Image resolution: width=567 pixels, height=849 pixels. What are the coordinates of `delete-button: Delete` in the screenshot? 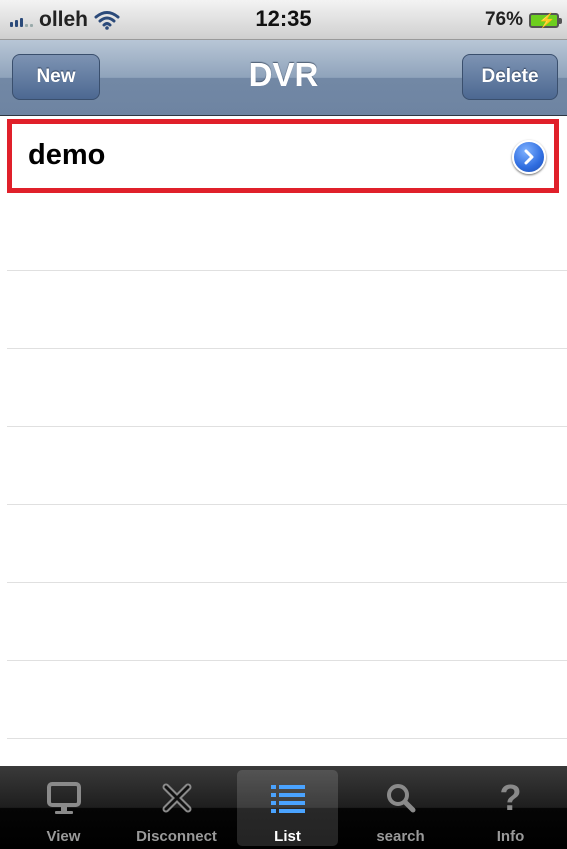 It's located at (510, 77).